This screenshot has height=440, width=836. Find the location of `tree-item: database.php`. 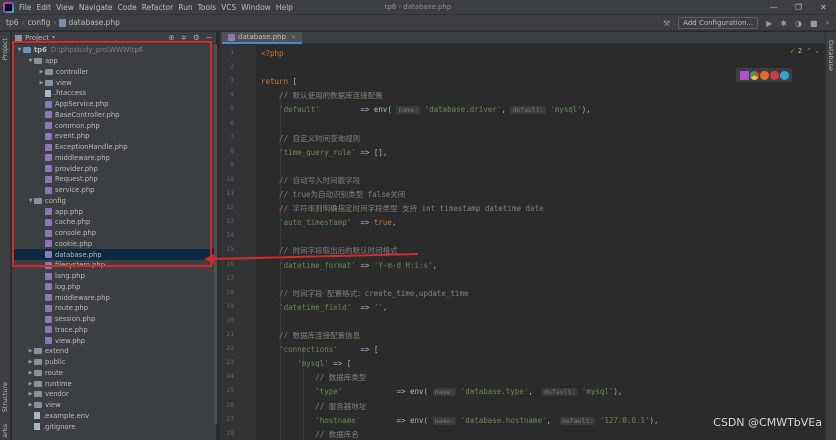

tree-item: database.php is located at coordinates (114, 254).